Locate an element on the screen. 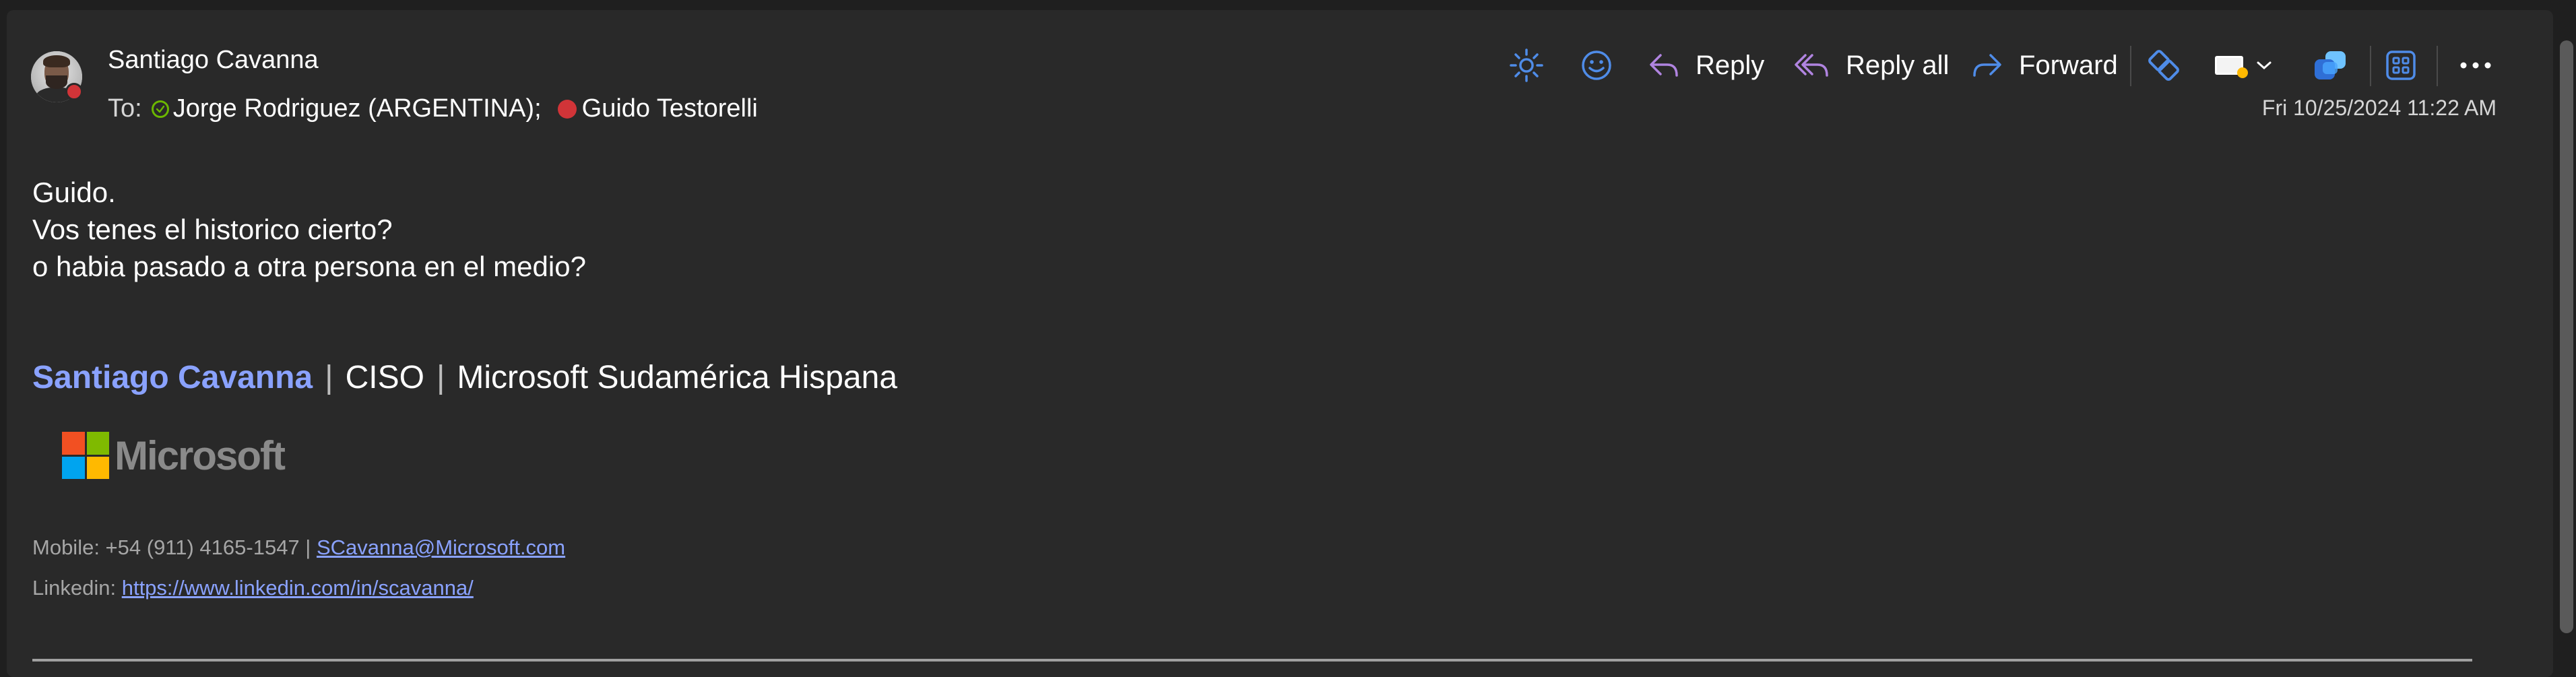 The image size is (2576, 677). sender-name: Santiago Cavanna is located at coordinates (214, 60).